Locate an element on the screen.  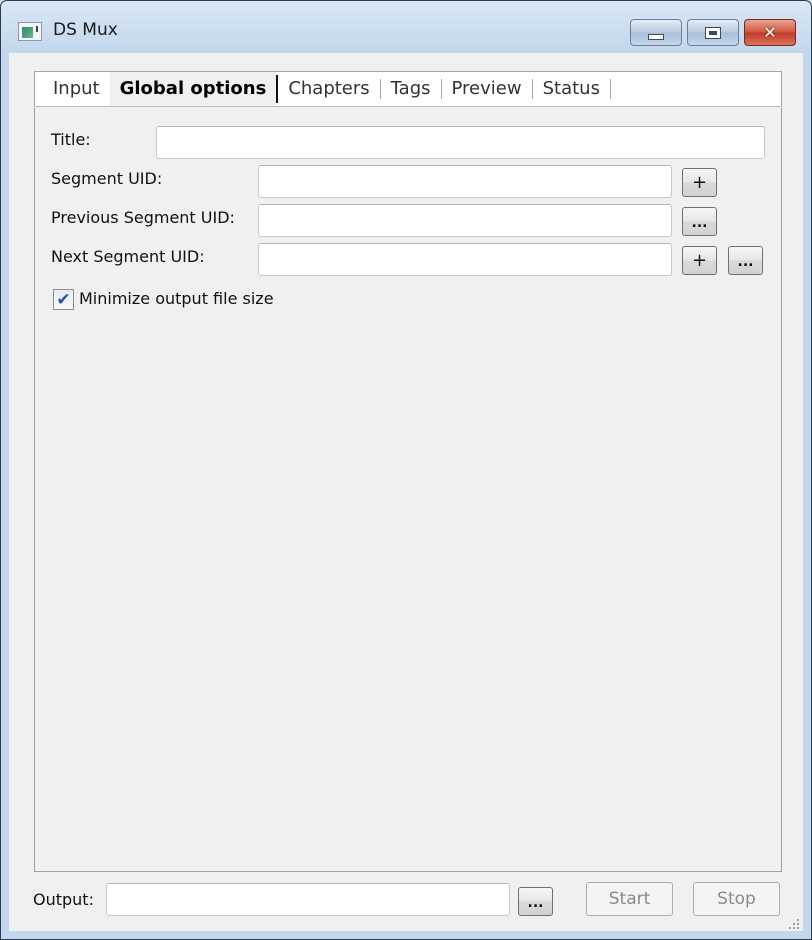
close-button: ✕ is located at coordinates (770, 32).